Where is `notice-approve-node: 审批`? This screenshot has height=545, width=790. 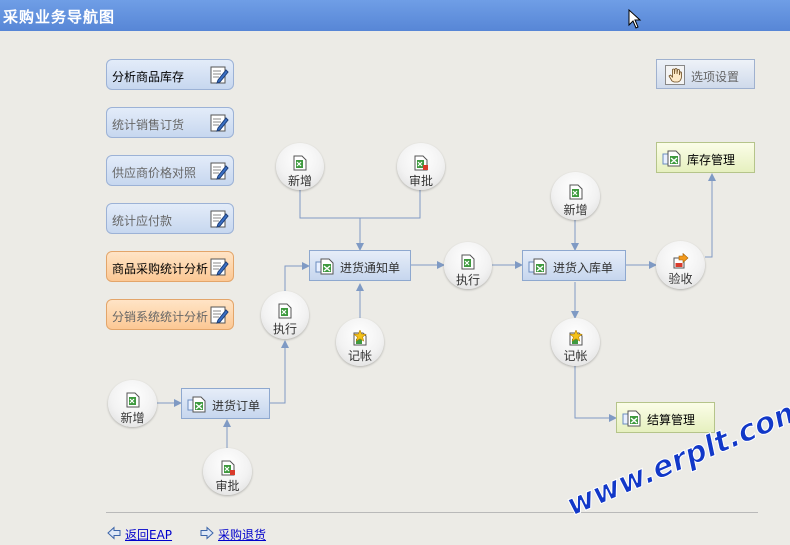 notice-approve-node: 审批 is located at coordinates (421, 166).